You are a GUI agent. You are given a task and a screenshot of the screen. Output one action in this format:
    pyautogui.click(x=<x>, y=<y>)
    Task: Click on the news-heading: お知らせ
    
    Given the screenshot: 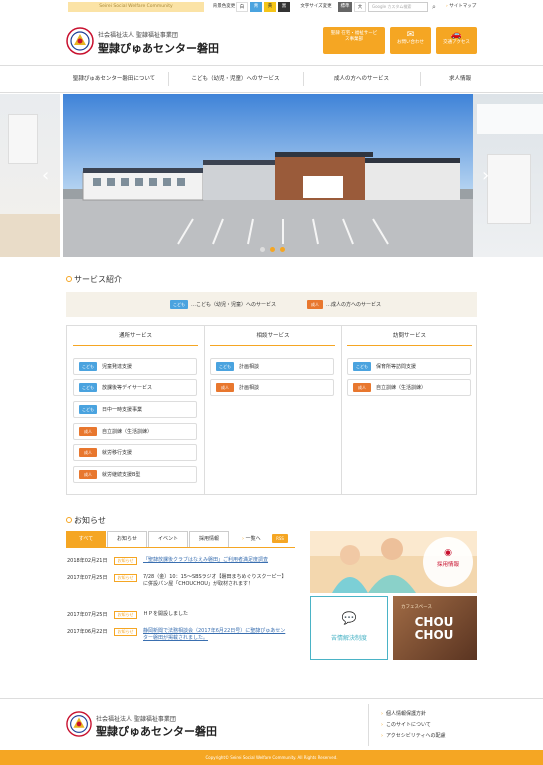 What is the action you would take?
    pyautogui.click(x=86, y=520)
    